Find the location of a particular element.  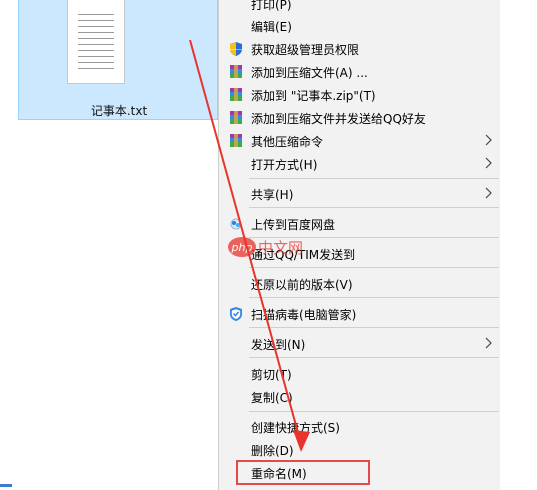

bottom-left-edge-mark is located at coordinates (6, 485).